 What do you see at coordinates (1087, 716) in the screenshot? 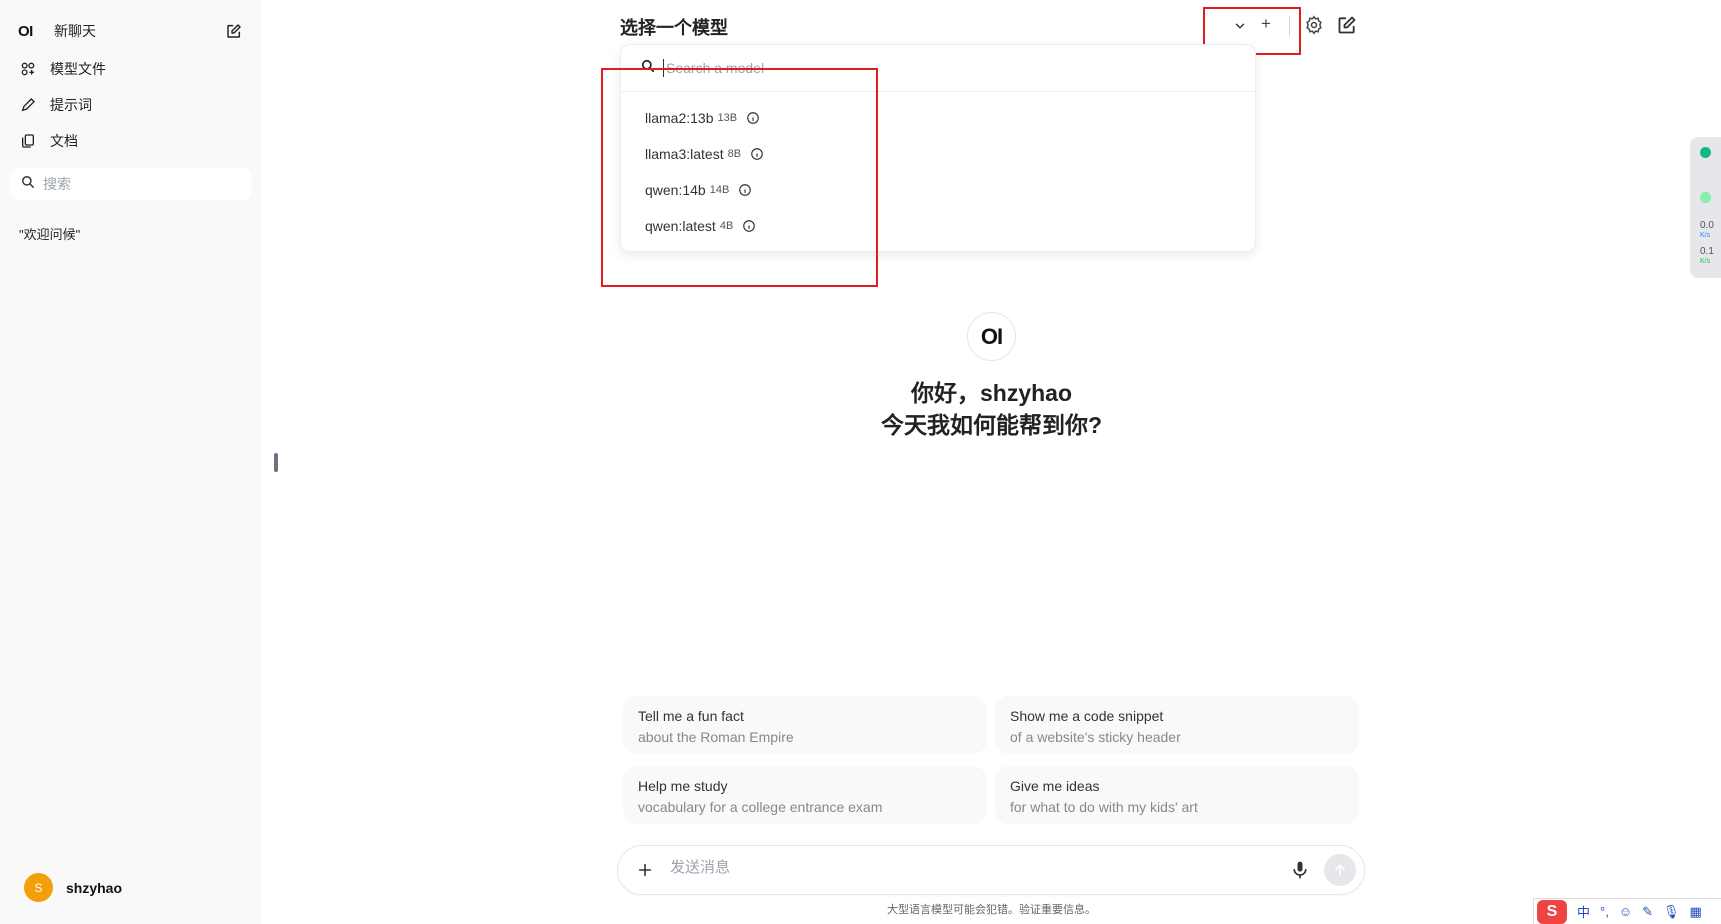
I see `suggestion-title: Show me a code snippet` at bounding box center [1087, 716].